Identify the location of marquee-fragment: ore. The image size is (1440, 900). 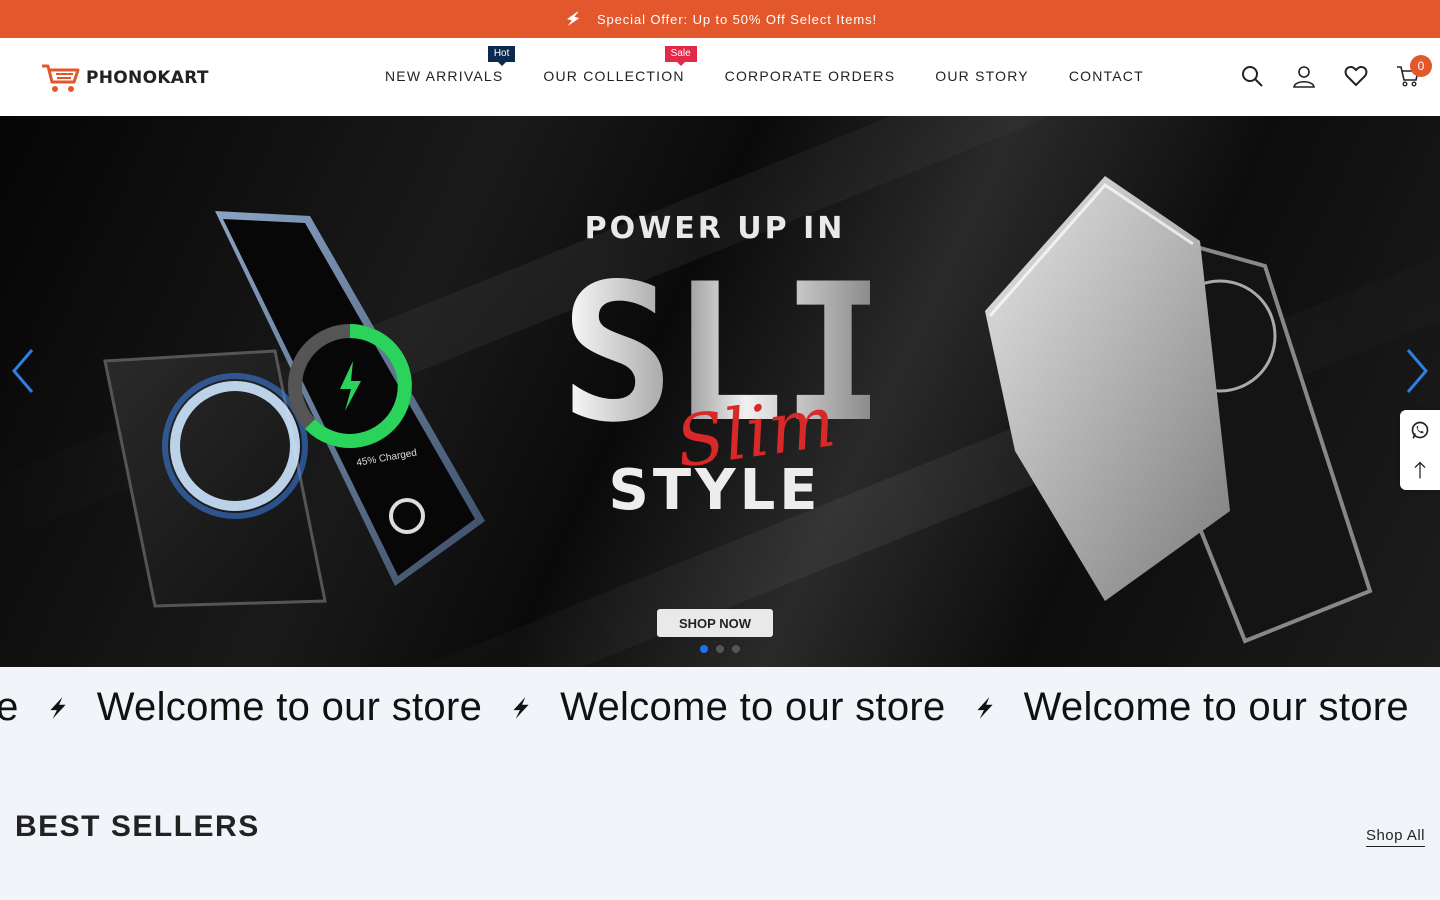
(9, 707).